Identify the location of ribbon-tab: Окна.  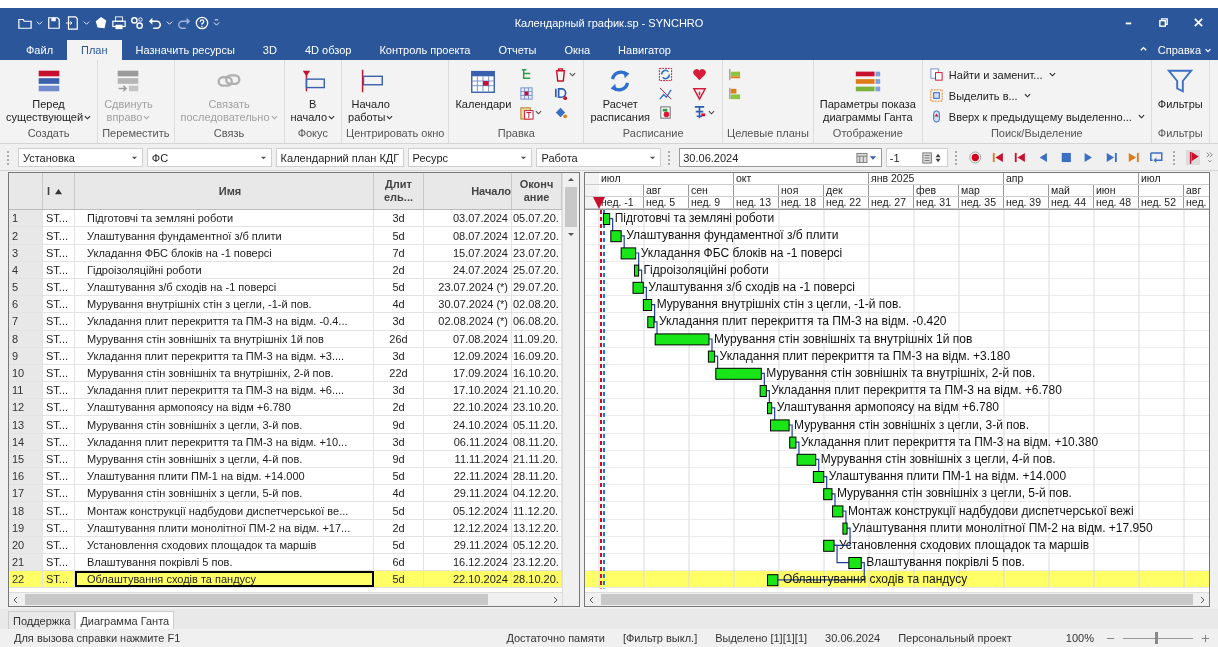
(577, 49).